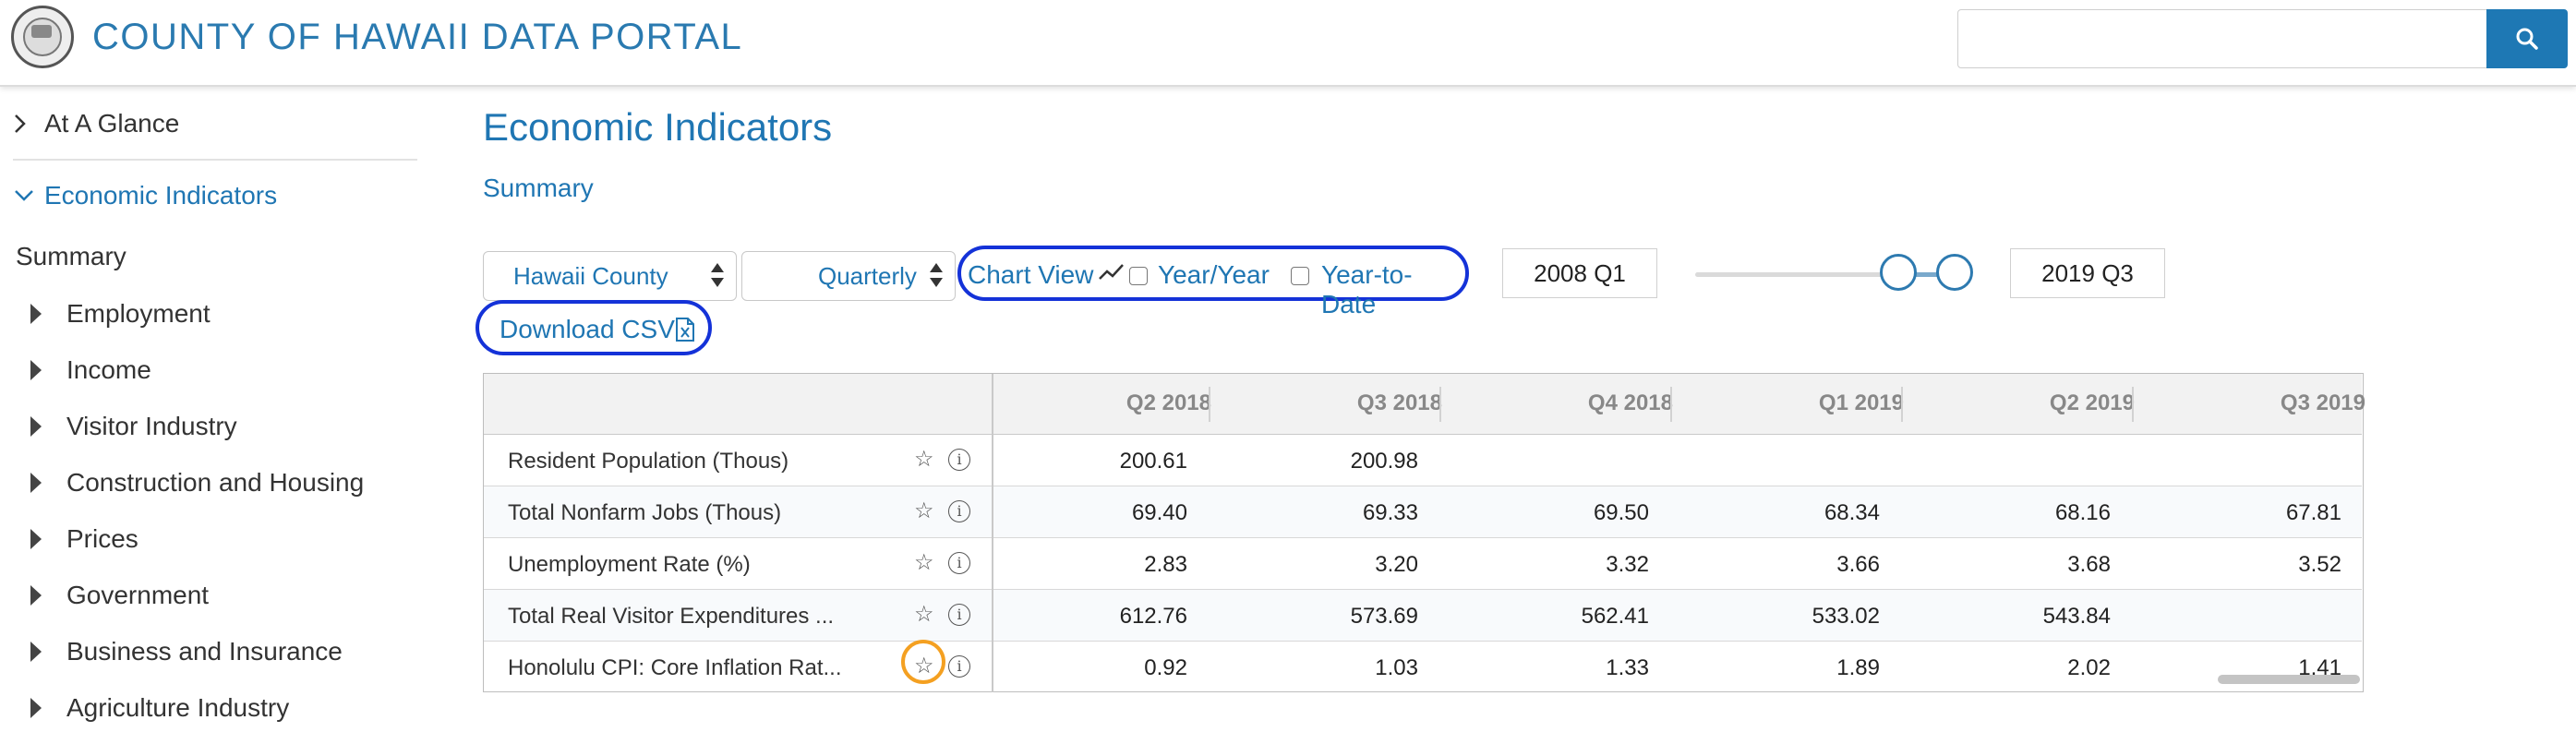  What do you see at coordinates (2065, 403) in the screenshot?
I see `column-header: Q2 2019` at bounding box center [2065, 403].